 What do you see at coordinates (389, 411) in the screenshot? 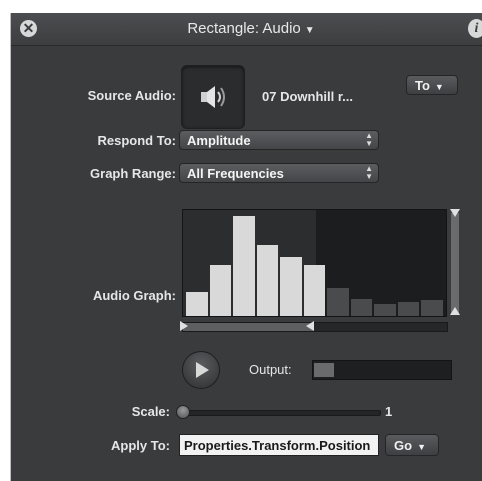
I see `scale-value: 1` at bounding box center [389, 411].